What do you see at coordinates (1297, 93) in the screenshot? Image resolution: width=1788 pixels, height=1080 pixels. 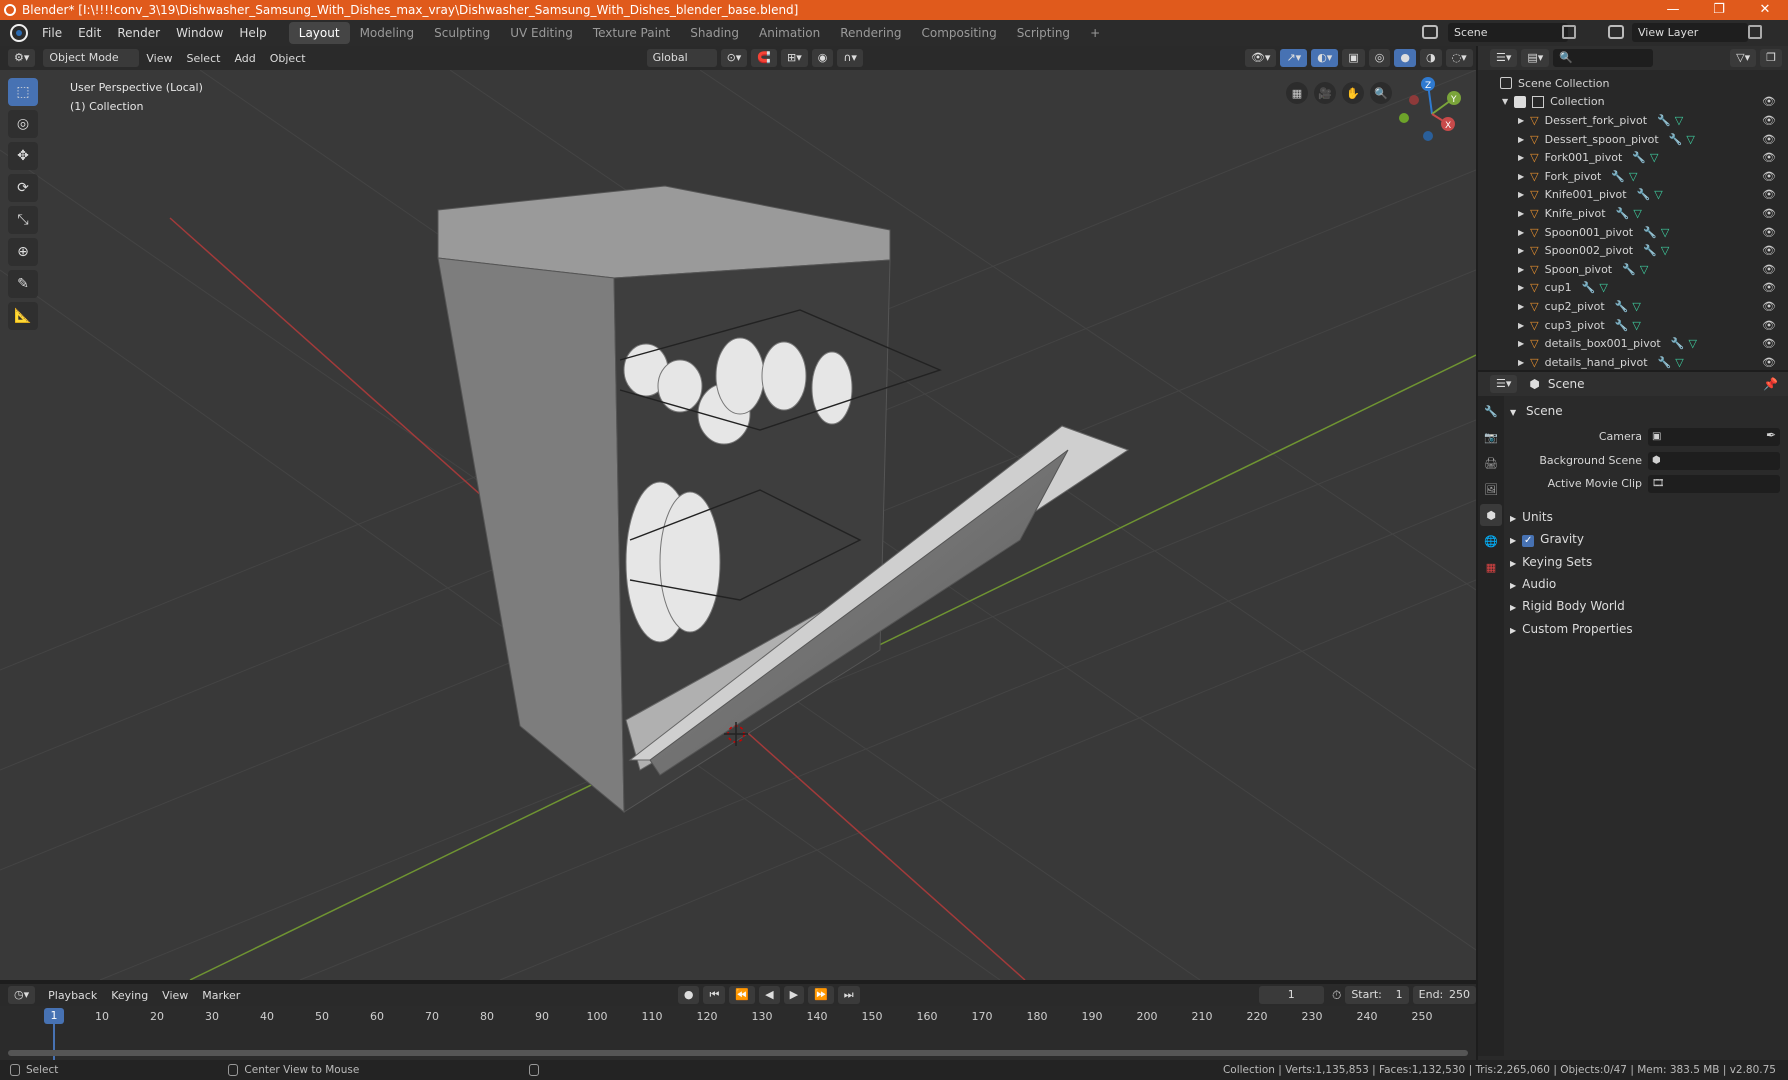 I see `toggle-camera-grid-icon: ▦` at bounding box center [1297, 93].